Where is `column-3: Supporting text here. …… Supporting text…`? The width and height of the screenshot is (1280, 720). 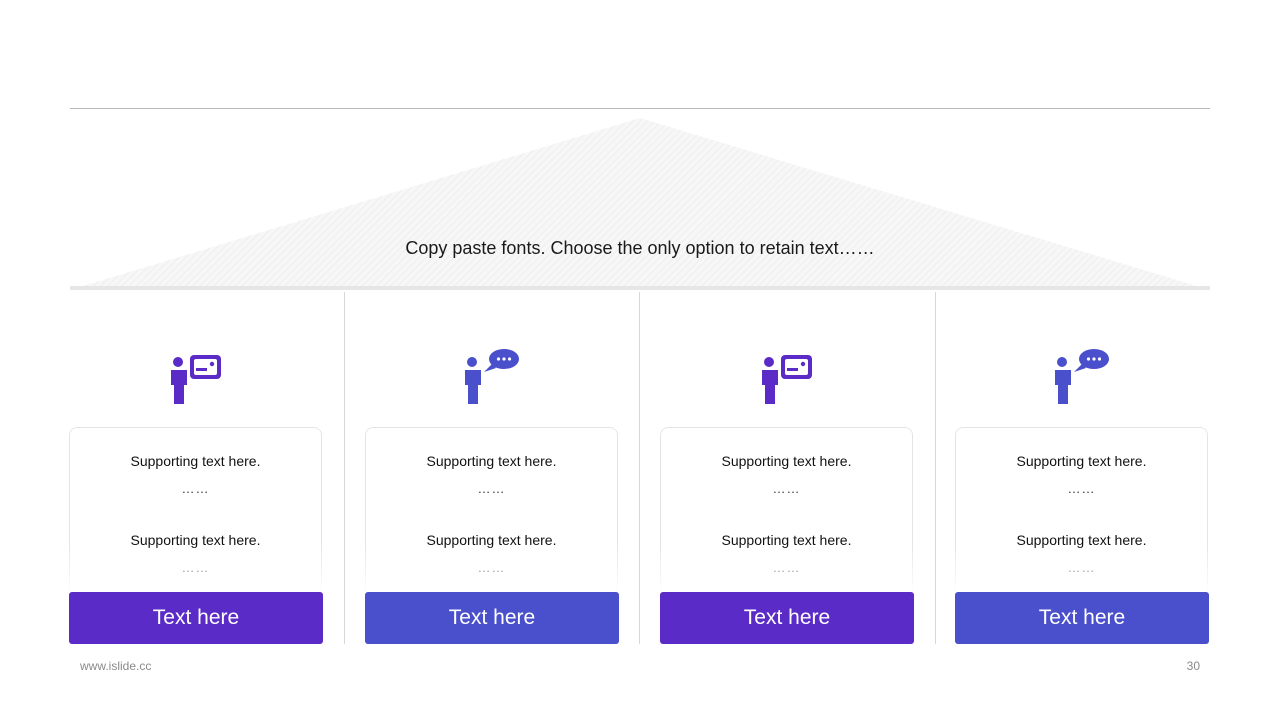 column-3: Supporting text here. …… Supporting text… is located at coordinates (787, 468).